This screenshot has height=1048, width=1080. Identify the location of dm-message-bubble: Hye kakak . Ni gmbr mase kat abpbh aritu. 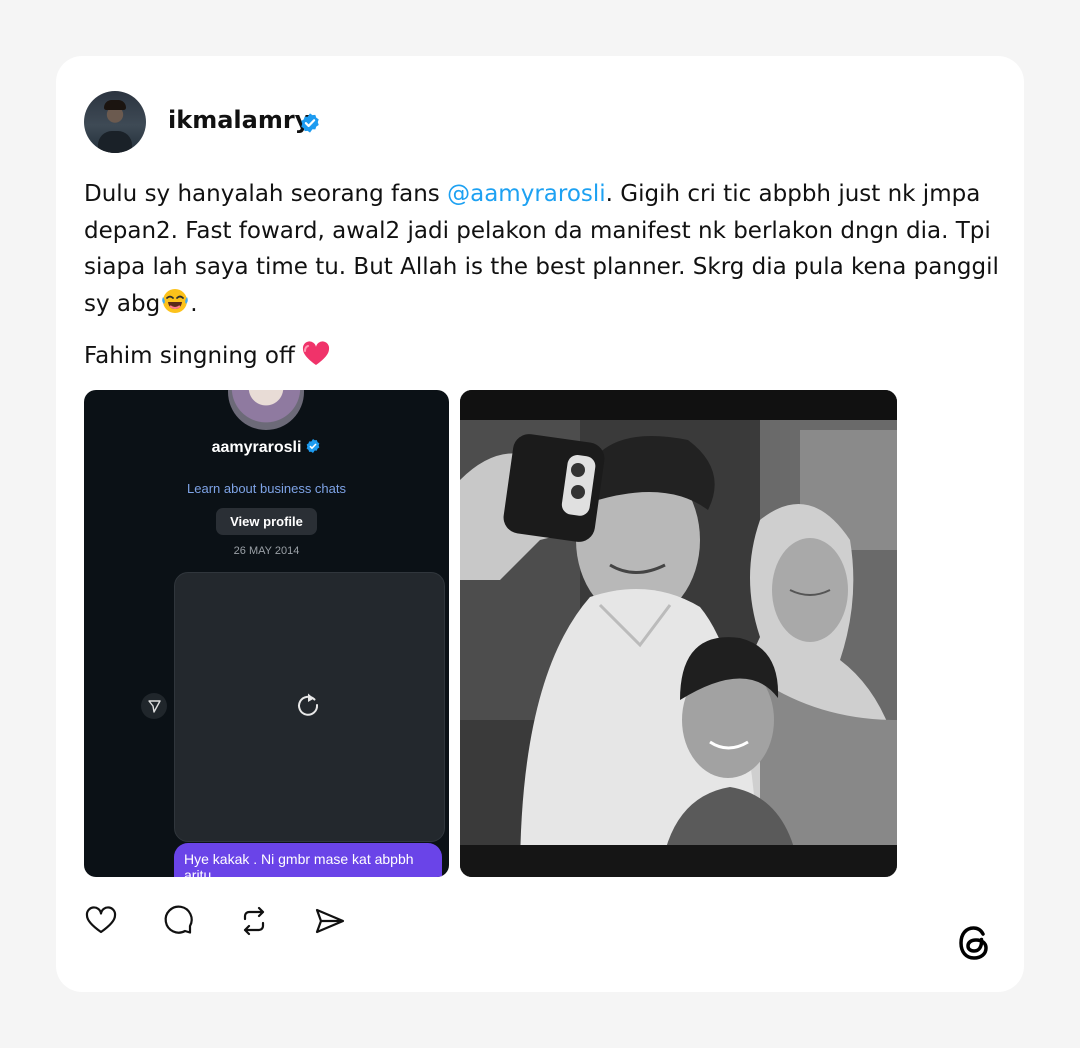
(308, 860).